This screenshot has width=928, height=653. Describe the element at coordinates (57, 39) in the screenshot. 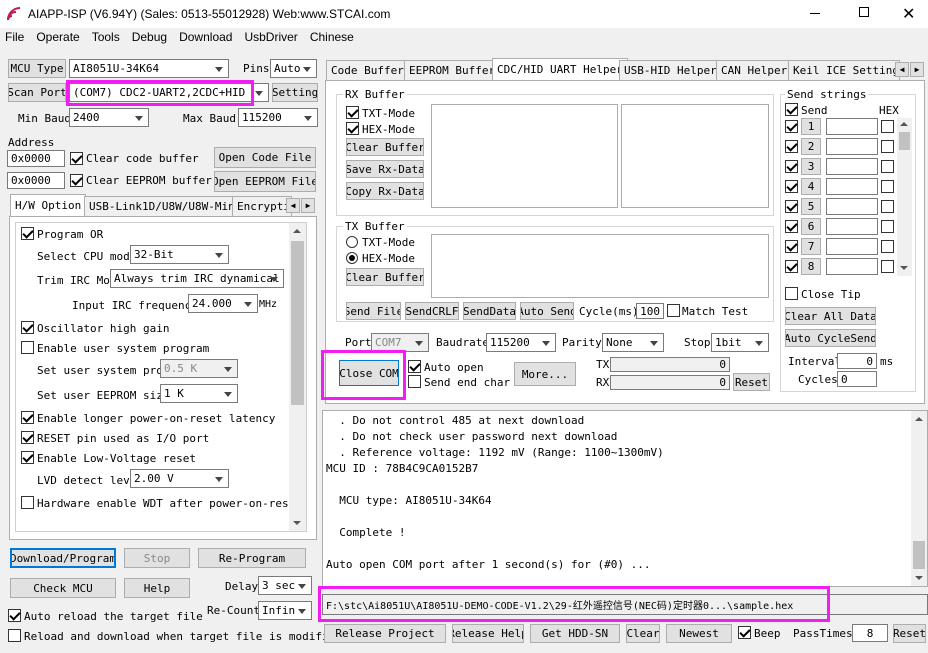

I see `menu-operate: Operate` at that location.